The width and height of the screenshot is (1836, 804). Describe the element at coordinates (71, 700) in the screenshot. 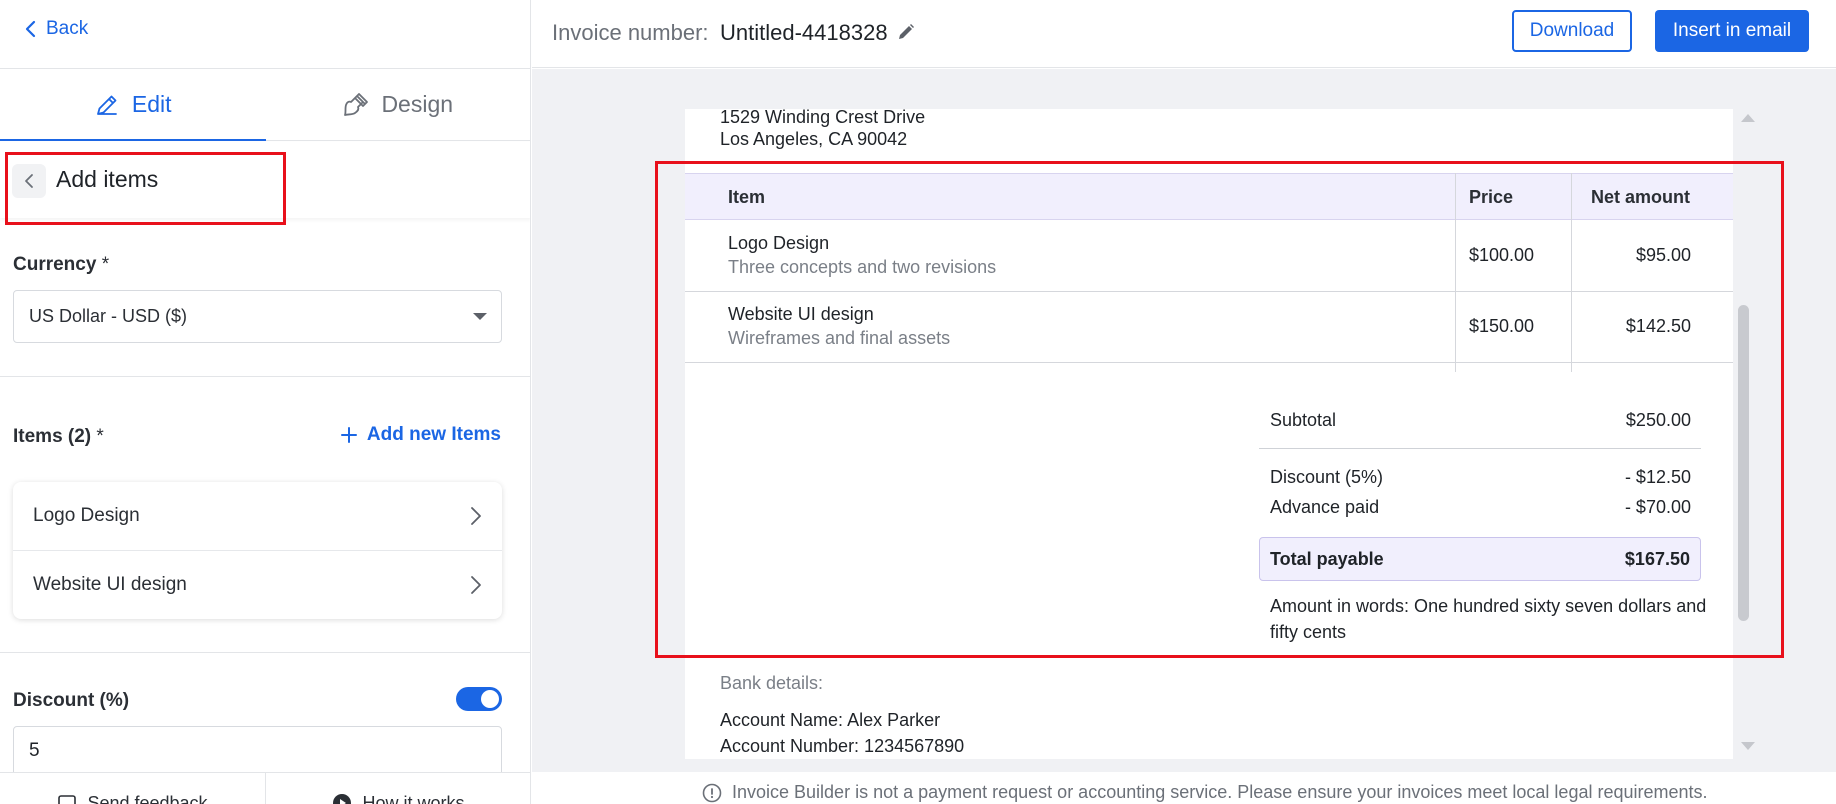

I see `discount-label: Discount (%)` at that location.